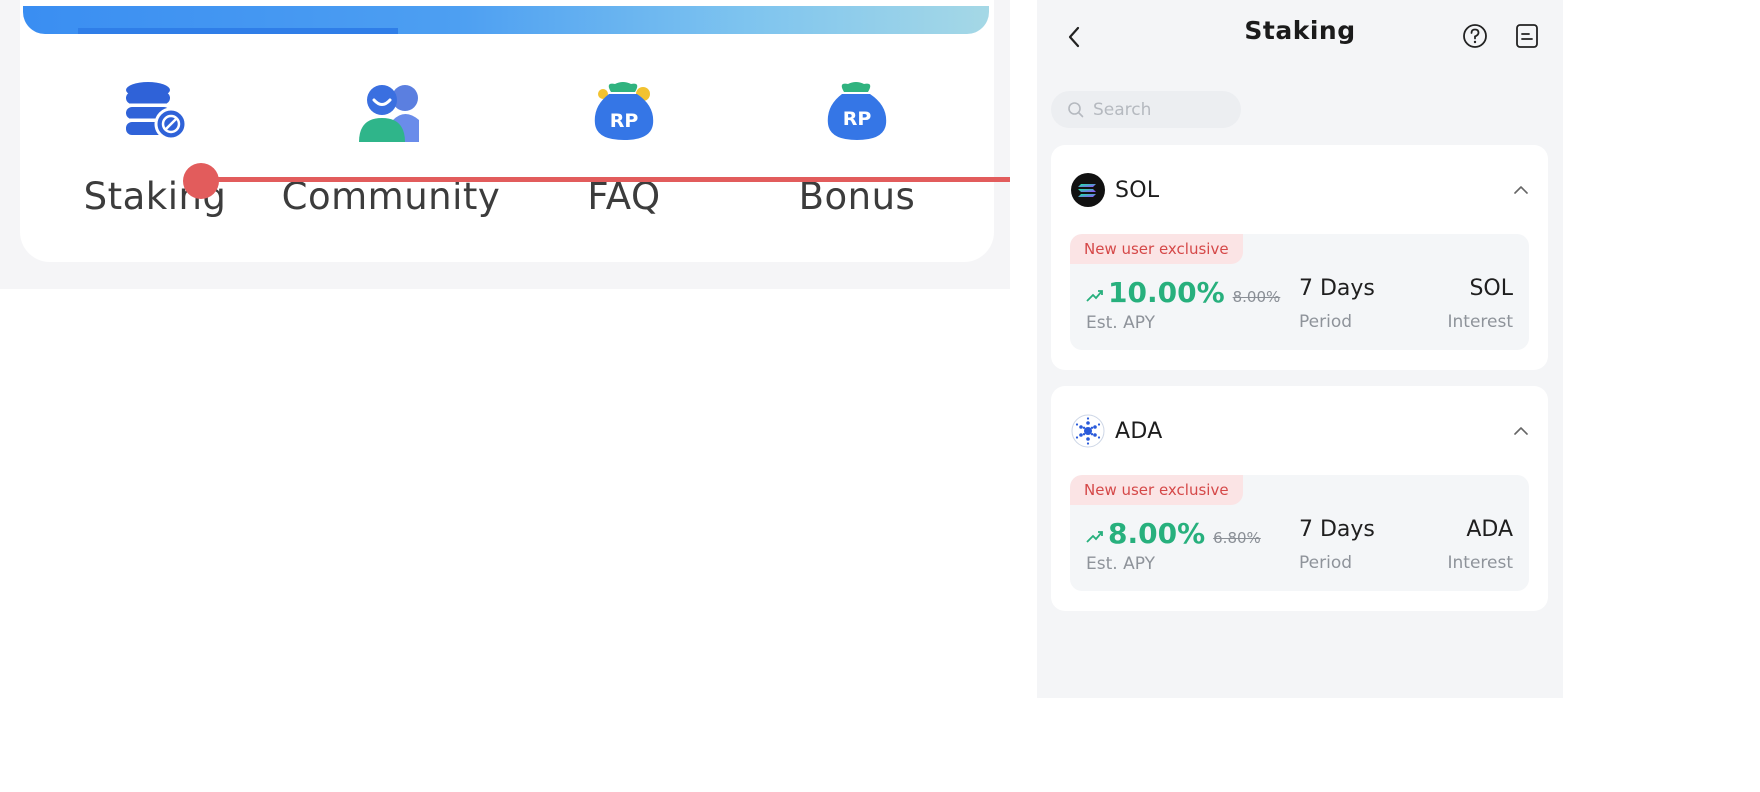  What do you see at coordinates (1088, 190) in the screenshot?
I see `solana-logo-icon` at bounding box center [1088, 190].